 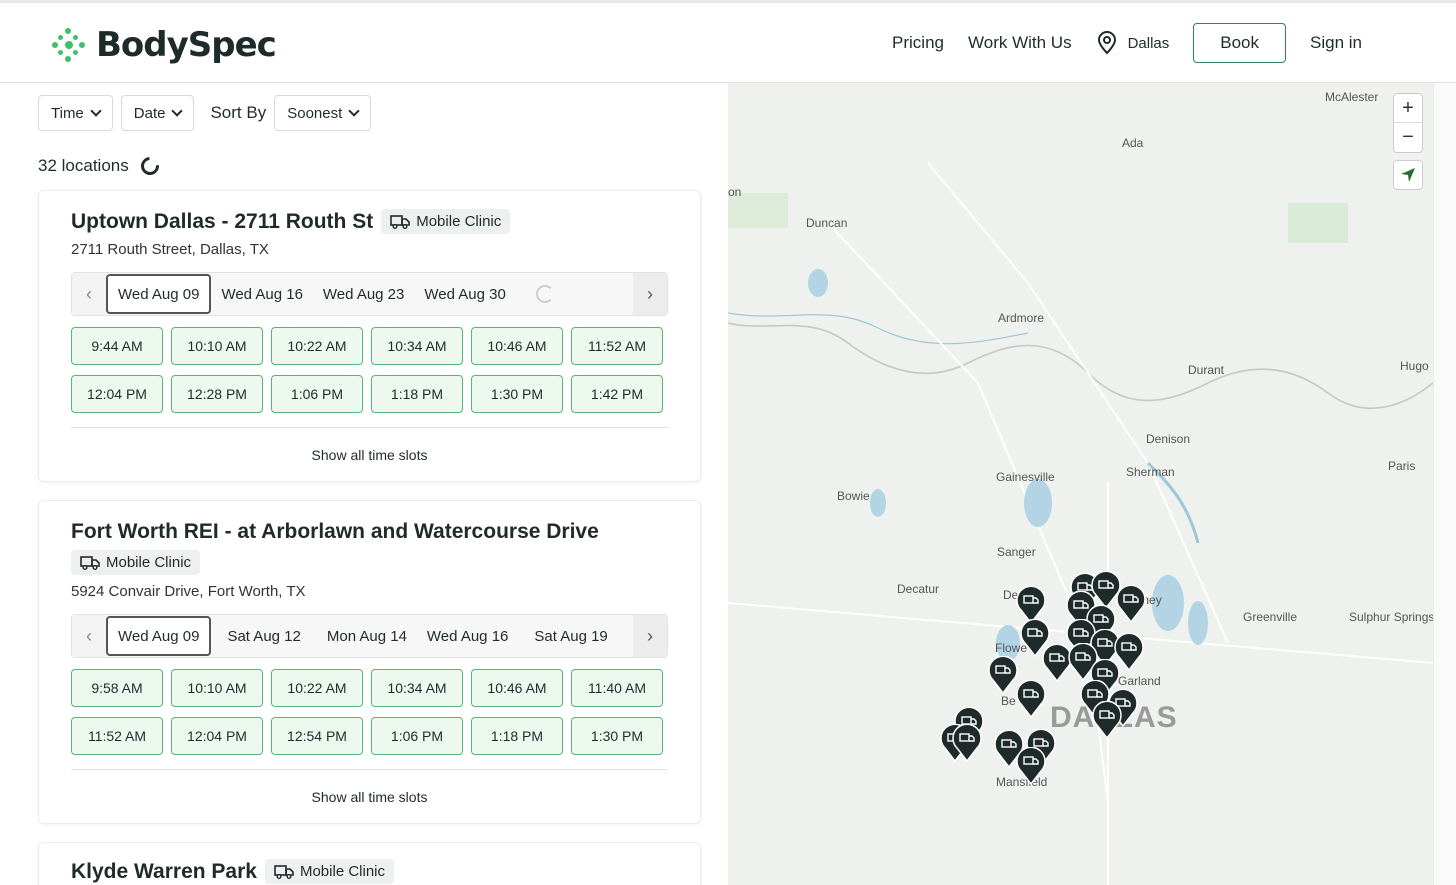 What do you see at coordinates (1139, 681) in the screenshot?
I see `map-label: Garland` at bounding box center [1139, 681].